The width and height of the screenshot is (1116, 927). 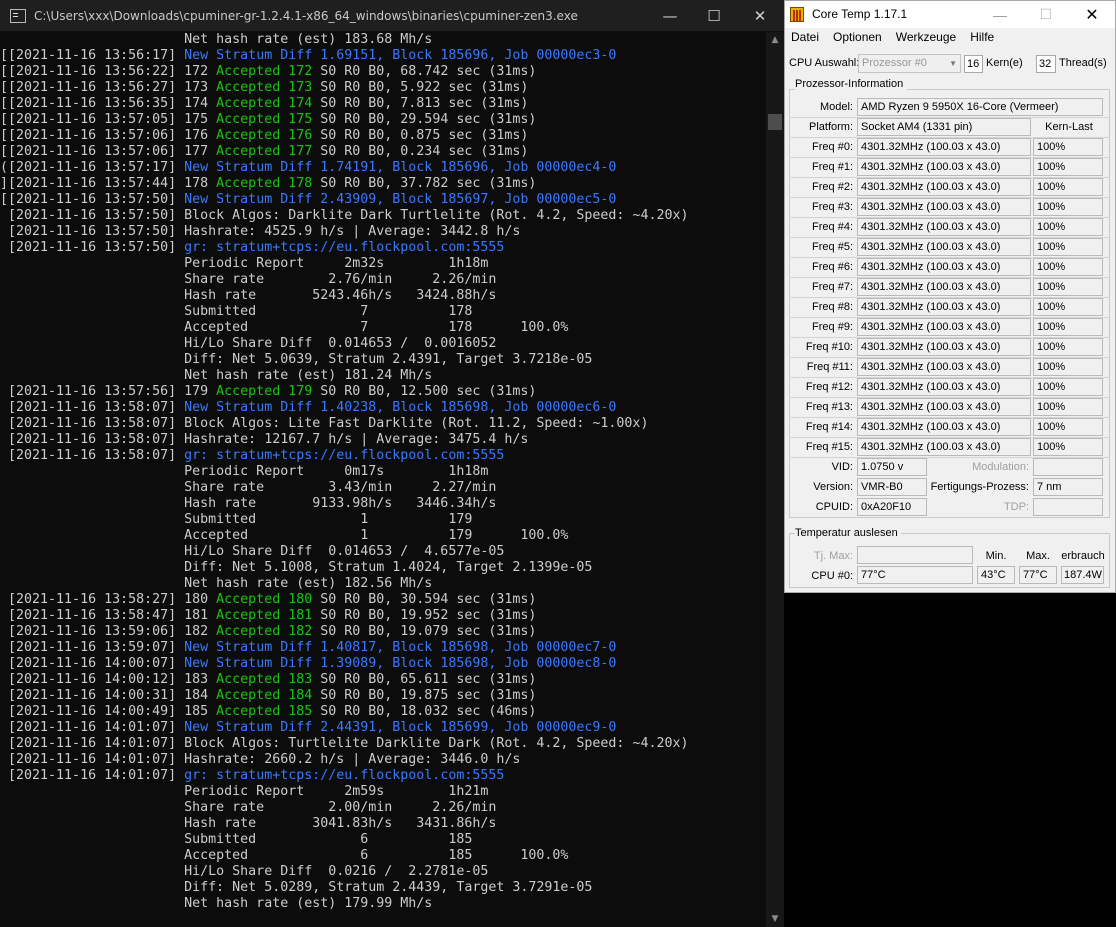 What do you see at coordinates (824, 63) in the screenshot?
I see `cpu-select-label: CPU Auswahl:` at bounding box center [824, 63].